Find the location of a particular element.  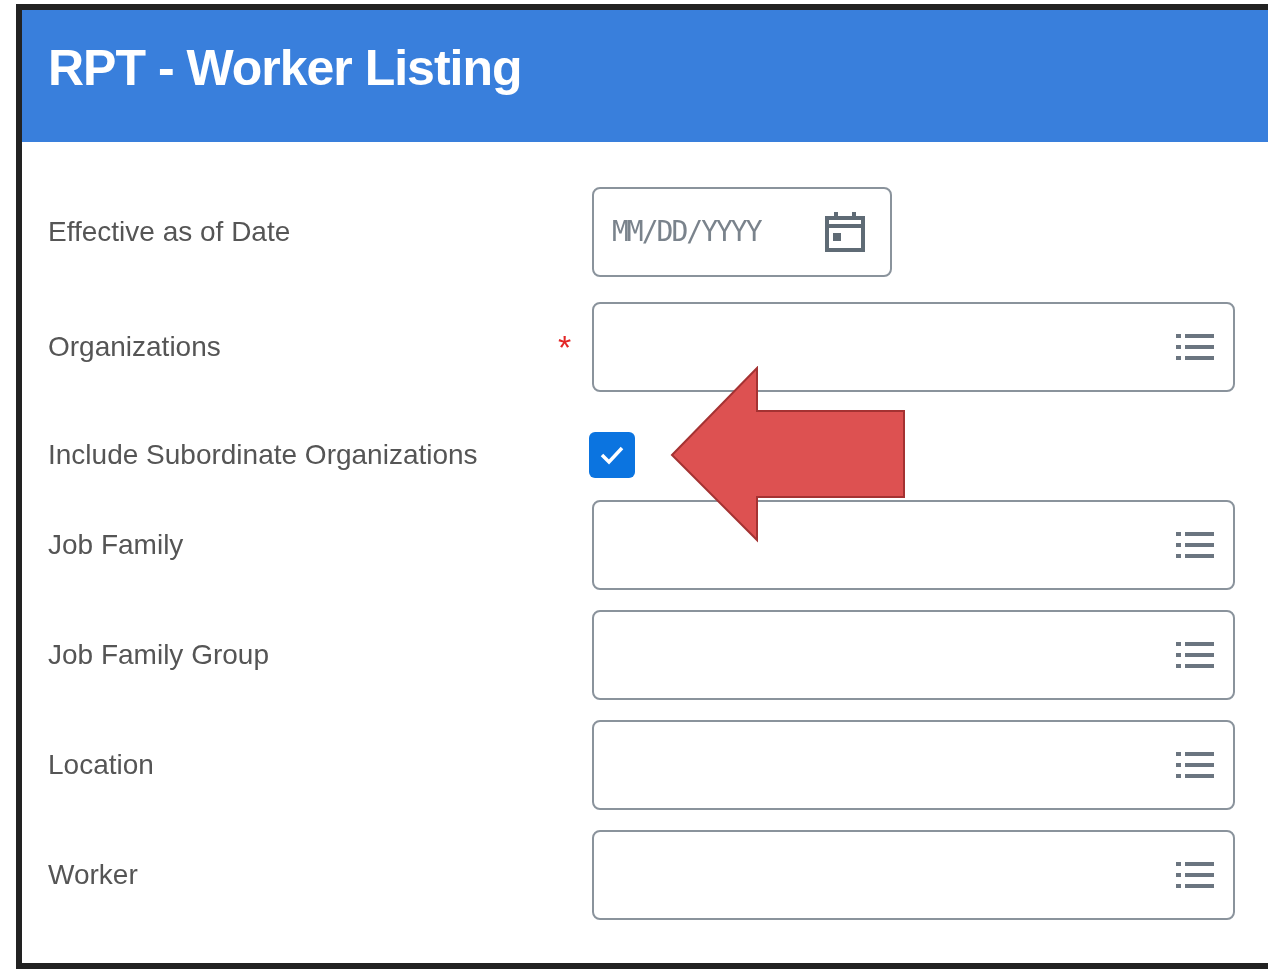

field-label: Organizations is located at coordinates (135, 347).